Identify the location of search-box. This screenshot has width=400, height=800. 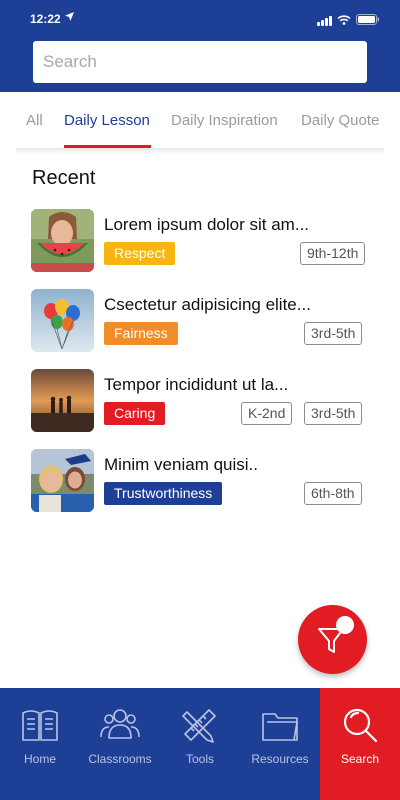
(200, 62).